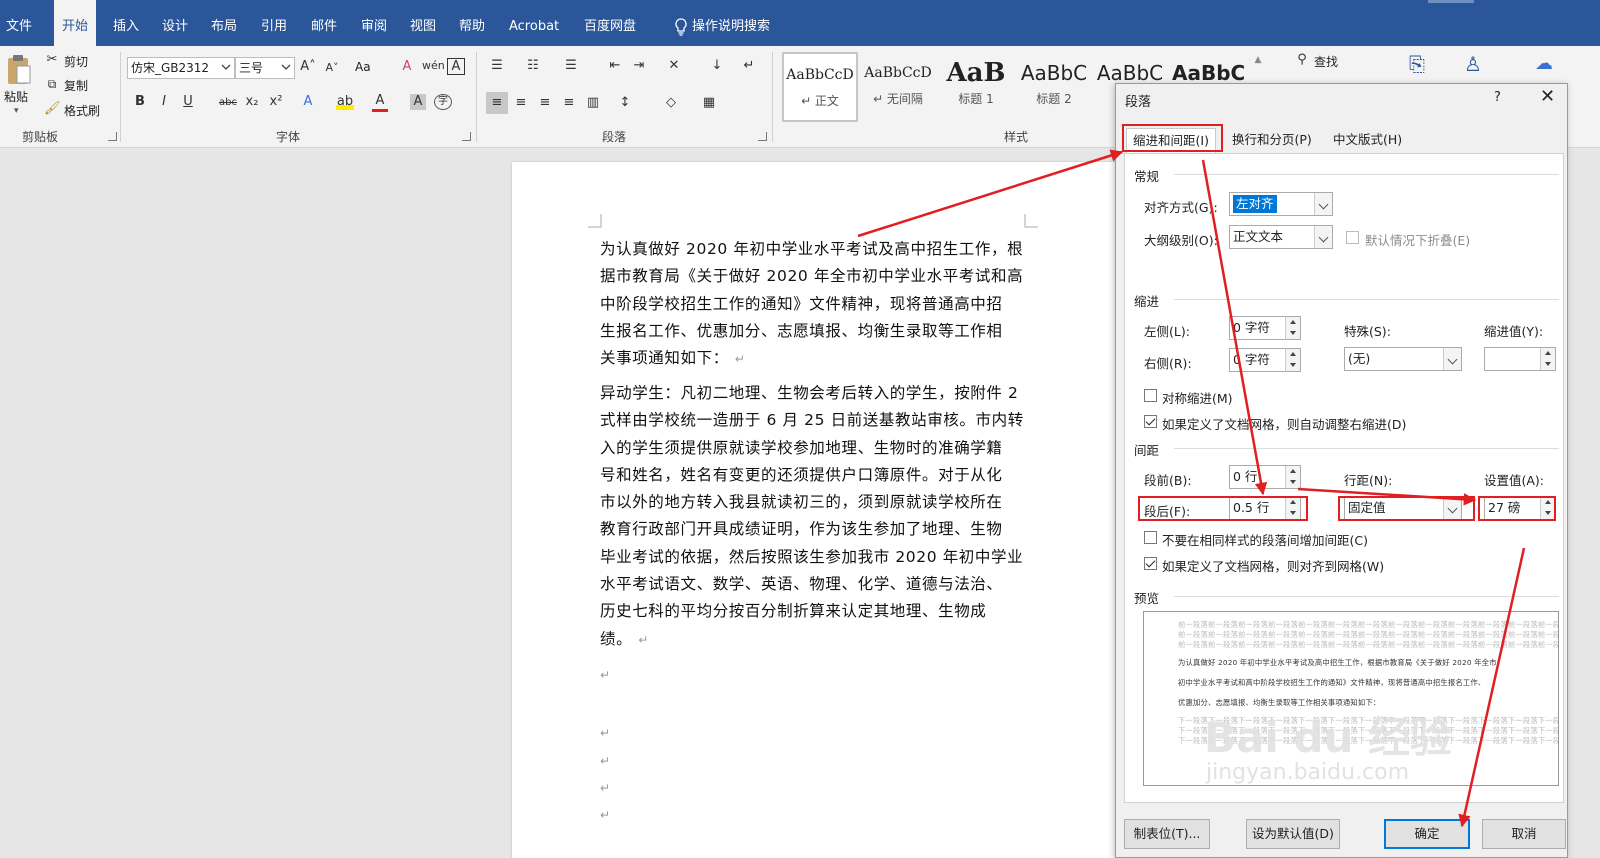 This screenshot has width=1600, height=858. I want to click on bullets-icon: ☰, so click(497, 66).